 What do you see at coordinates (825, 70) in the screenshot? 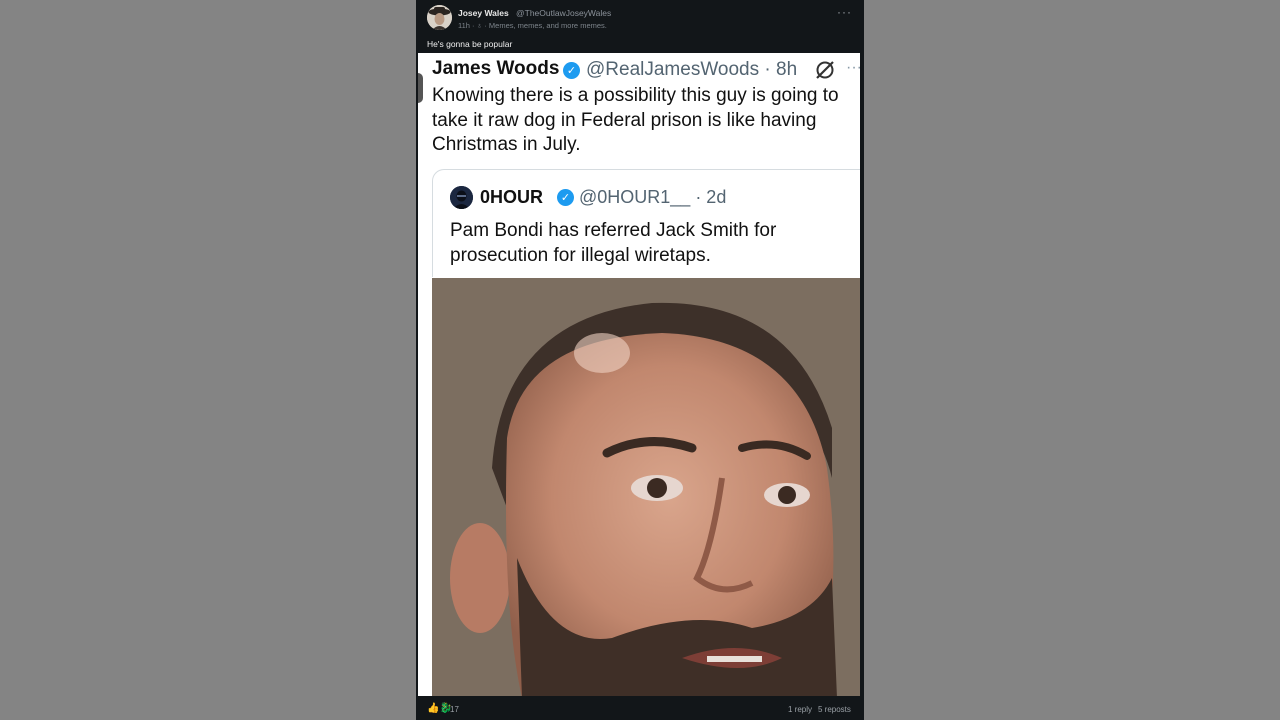
I see `grok-icon` at bounding box center [825, 70].